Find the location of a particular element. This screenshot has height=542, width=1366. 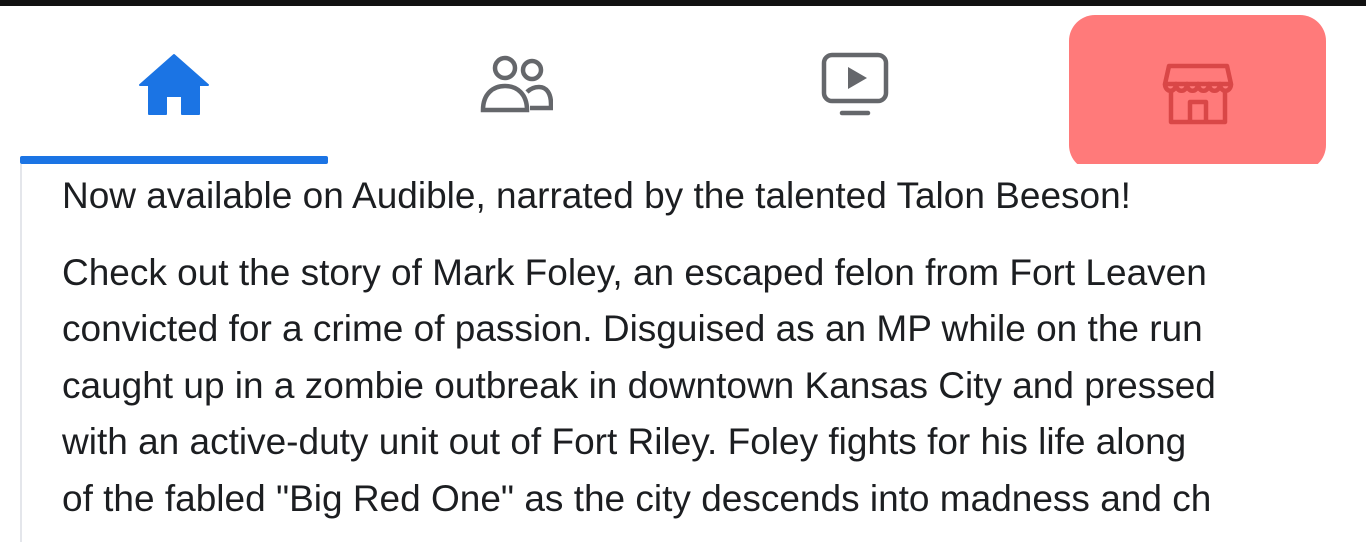

active-tab-indicator is located at coordinates (174, 160).